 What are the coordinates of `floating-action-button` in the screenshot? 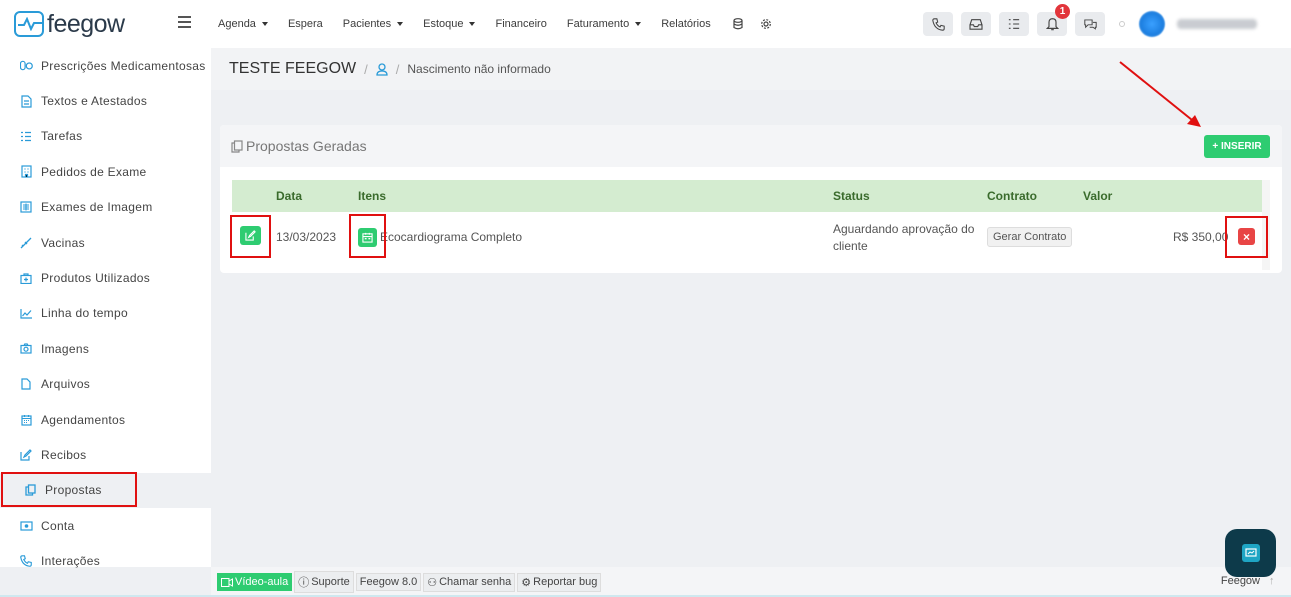 It's located at (1250, 553).